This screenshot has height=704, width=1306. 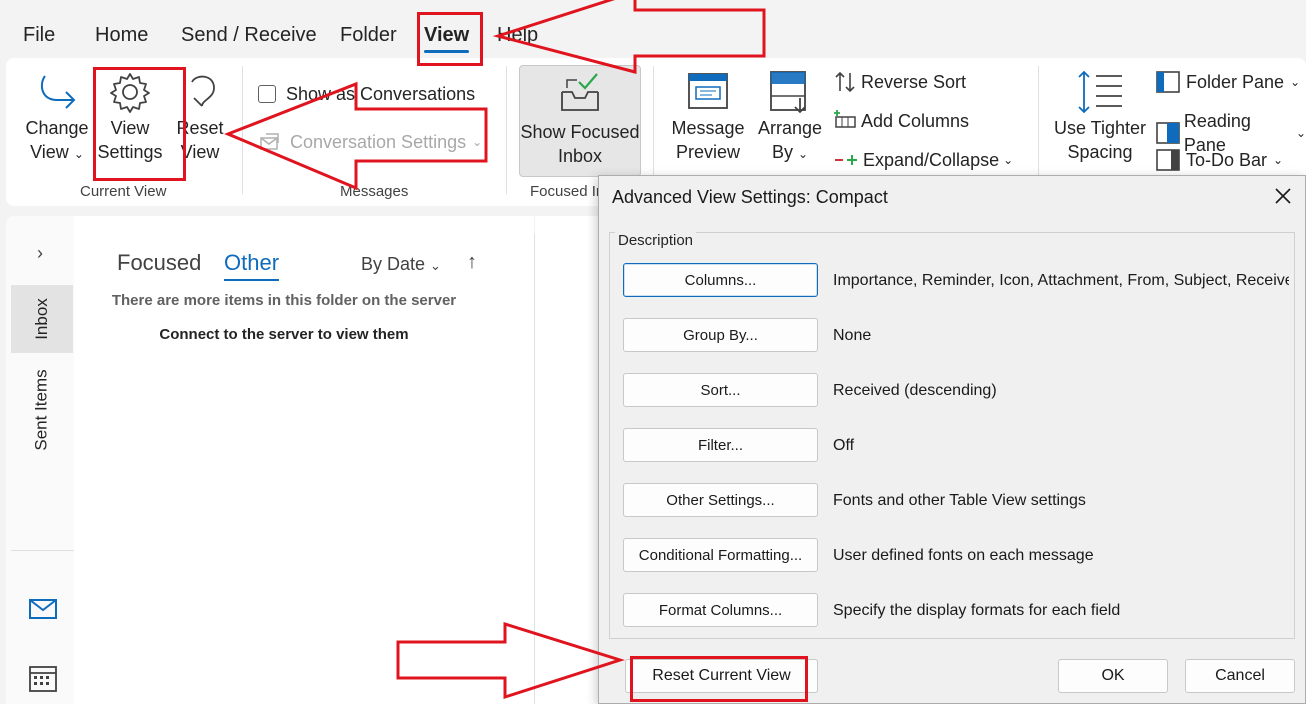 What do you see at coordinates (510, 660) in the screenshot?
I see `arrow-to-reset-current-view` at bounding box center [510, 660].